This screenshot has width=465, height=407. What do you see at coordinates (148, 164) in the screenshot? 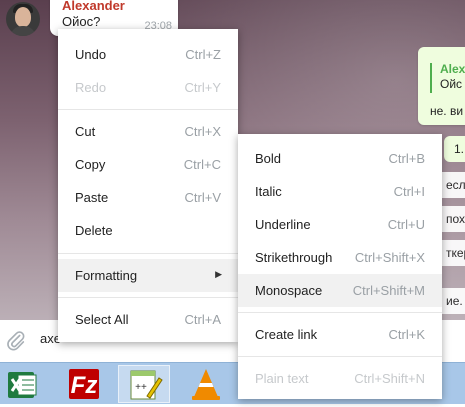
I see `menu-item-copy: Copy Ctrl+C` at bounding box center [148, 164].